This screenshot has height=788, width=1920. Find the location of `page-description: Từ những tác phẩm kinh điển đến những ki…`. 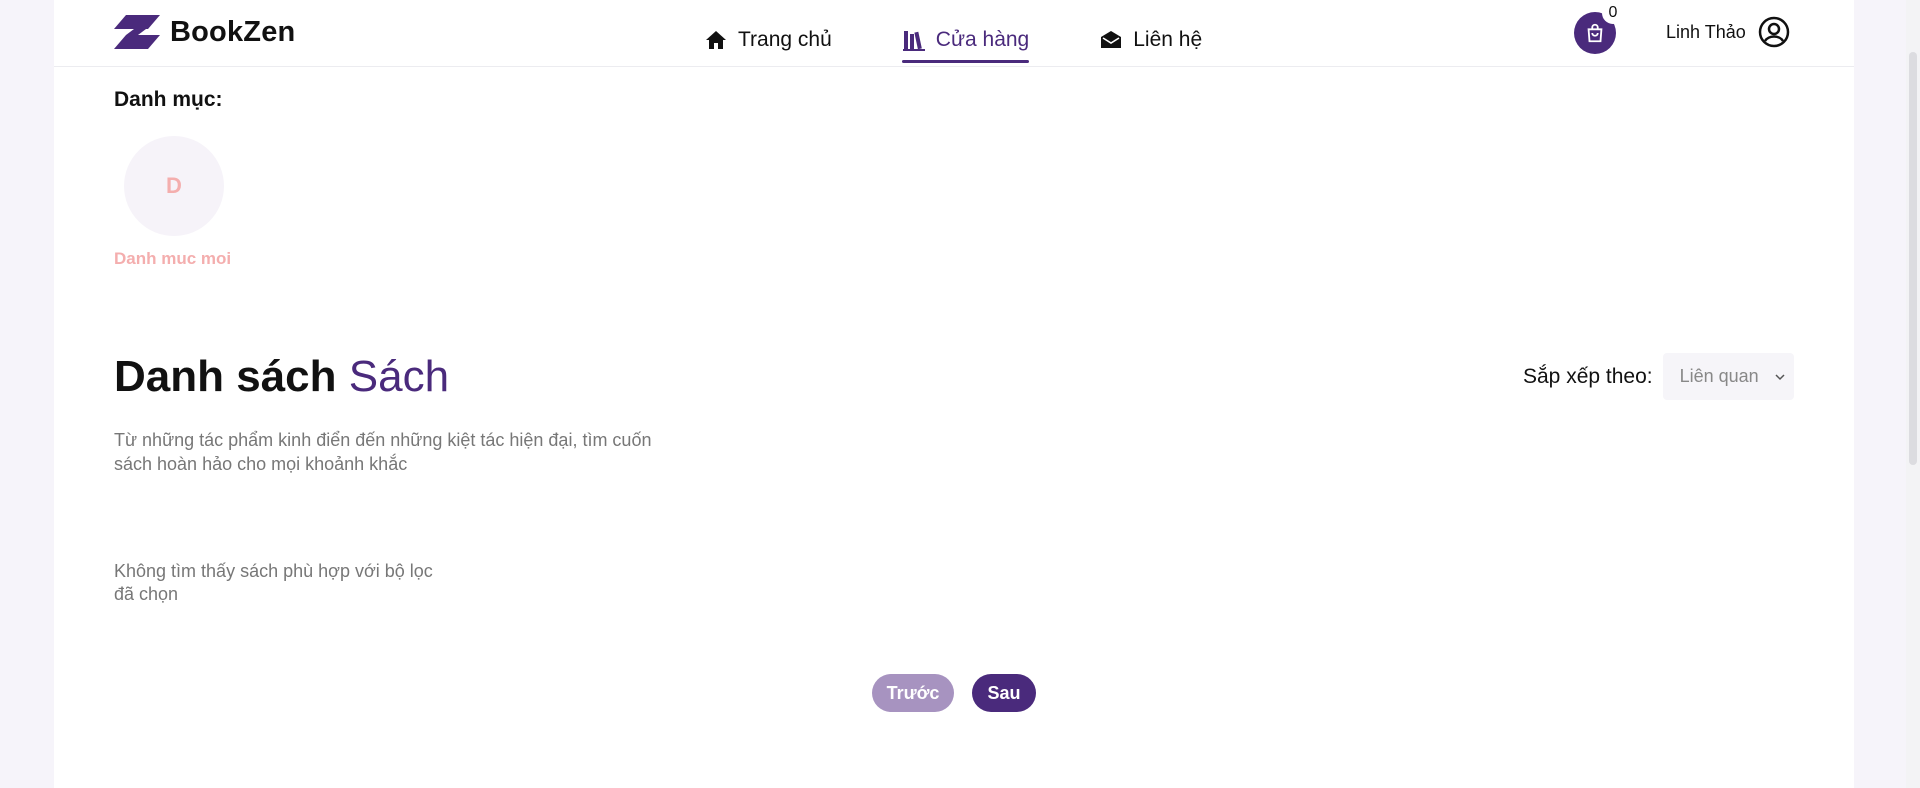

page-description: Từ những tác phẩm kinh điển đến những ki… is located at coordinates (383, 452).